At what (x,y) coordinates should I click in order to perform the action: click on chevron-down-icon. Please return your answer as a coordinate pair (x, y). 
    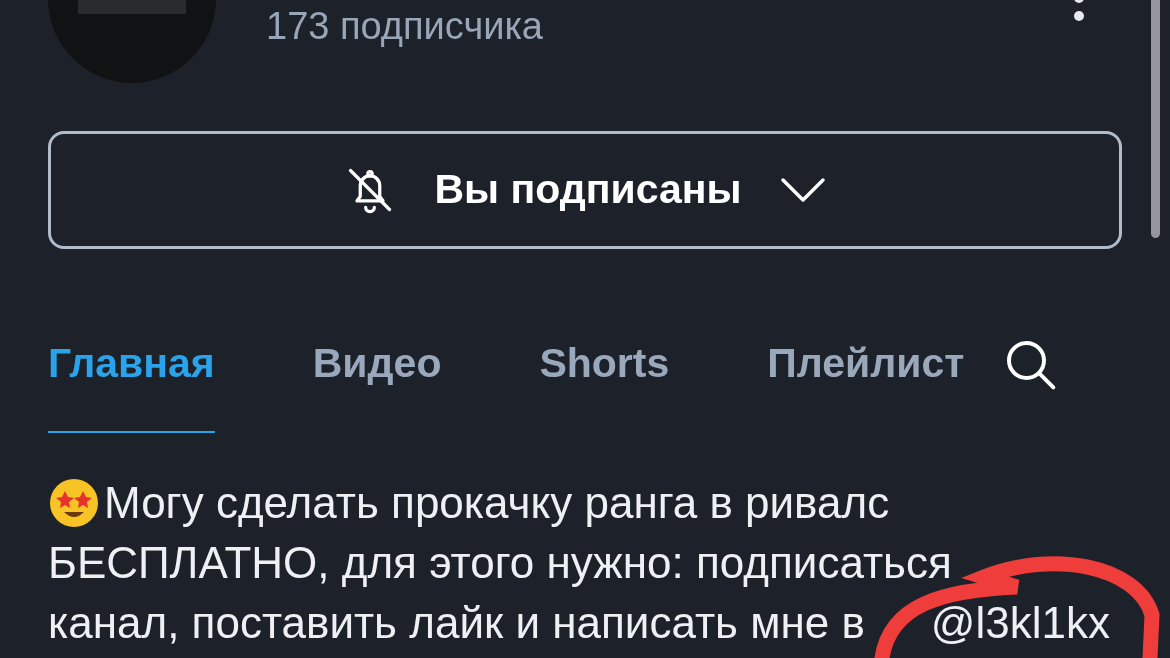
    Looking at the image, I should click on (802, 190).